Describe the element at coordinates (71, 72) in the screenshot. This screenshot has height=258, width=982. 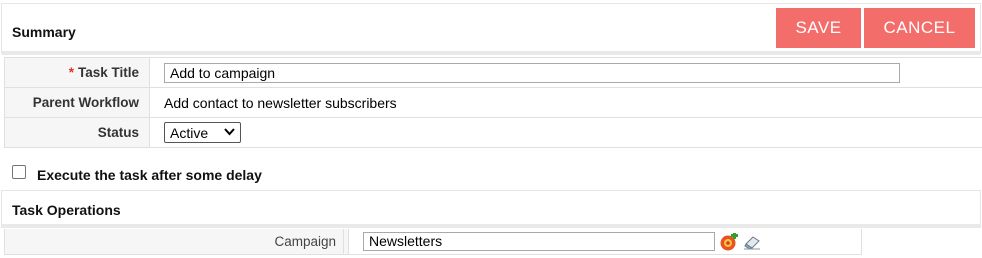
I see `required-marker: *` at that location.